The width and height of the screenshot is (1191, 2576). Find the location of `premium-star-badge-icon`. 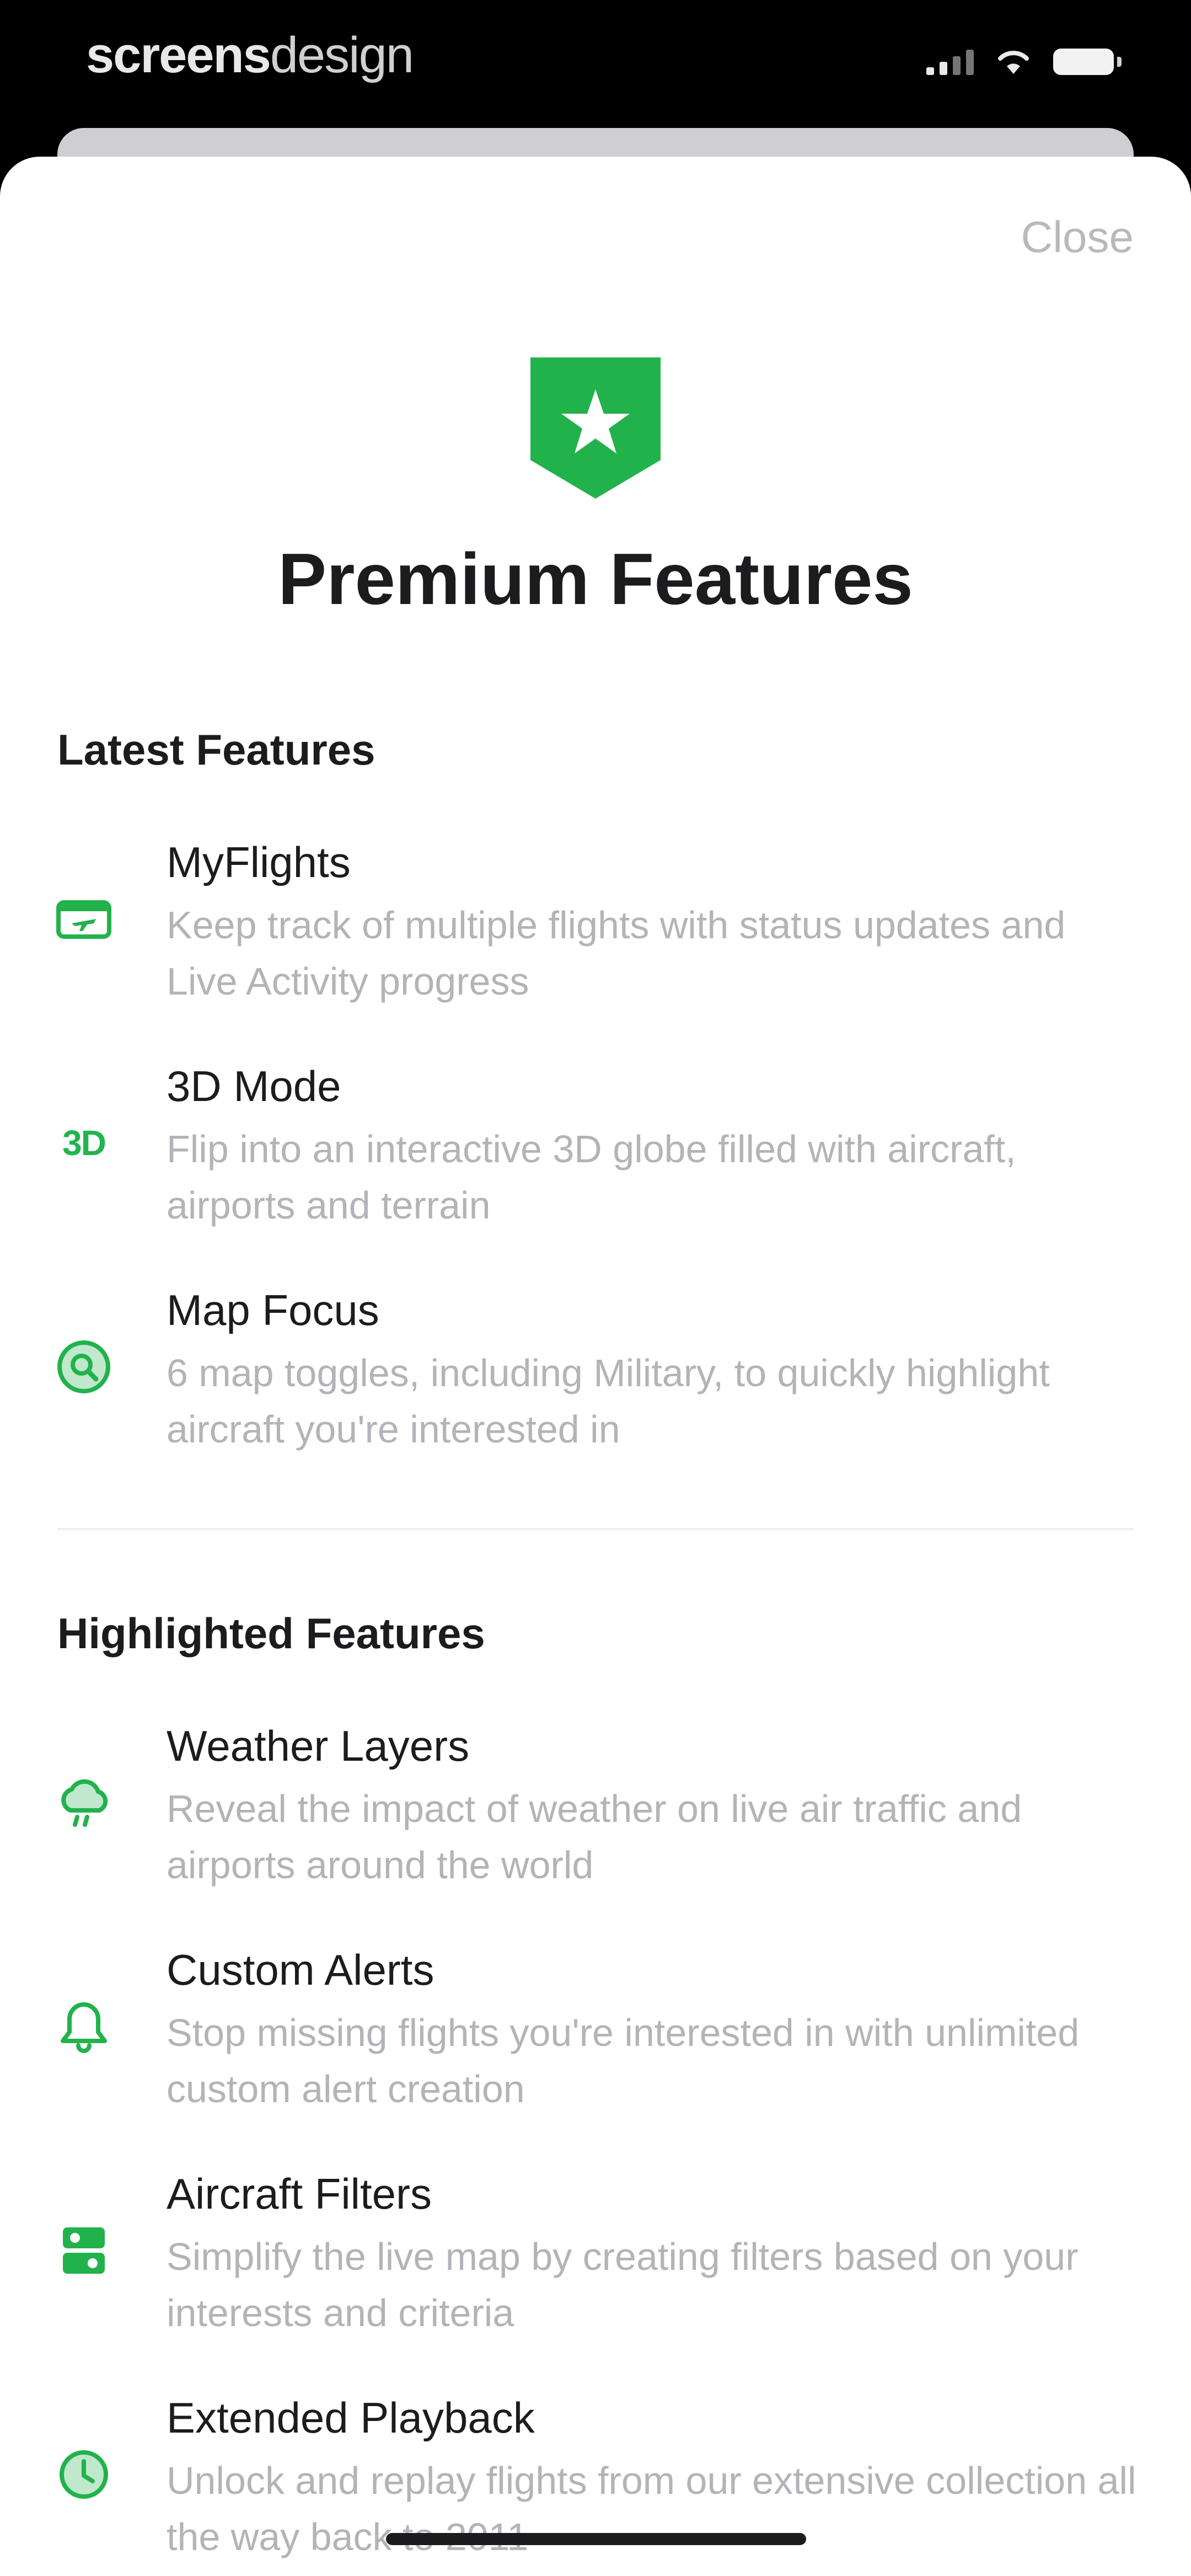

premium-star-badge-icon is located at coordinates (595, 428).